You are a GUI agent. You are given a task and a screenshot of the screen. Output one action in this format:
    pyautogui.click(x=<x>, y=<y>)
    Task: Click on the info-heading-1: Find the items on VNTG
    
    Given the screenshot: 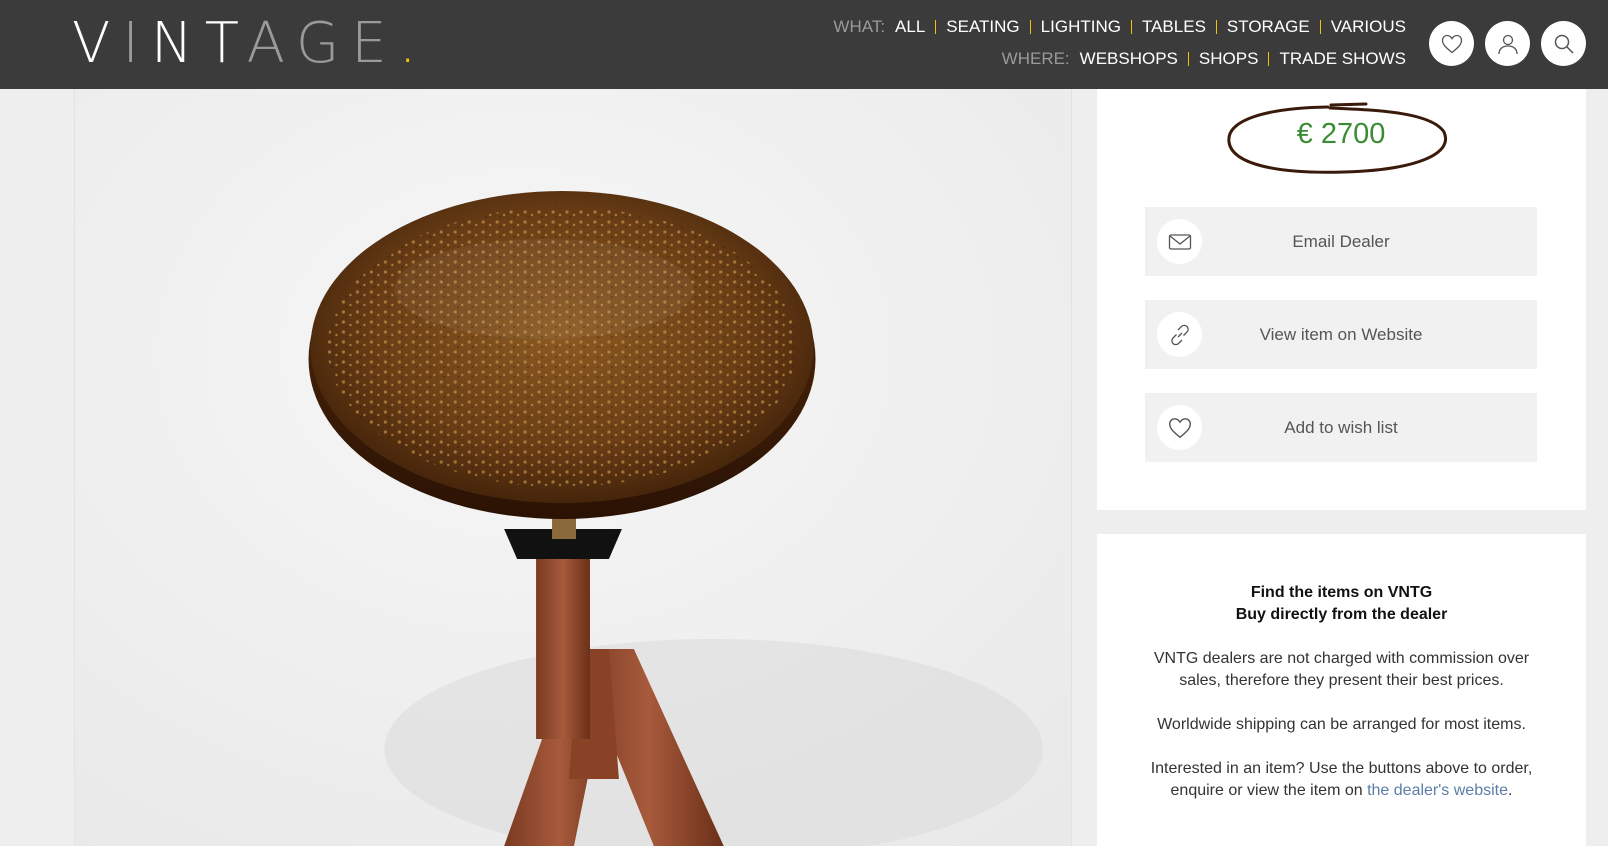 What is the action you would take?
    pyautogui.click(x=1341, y=592)
    